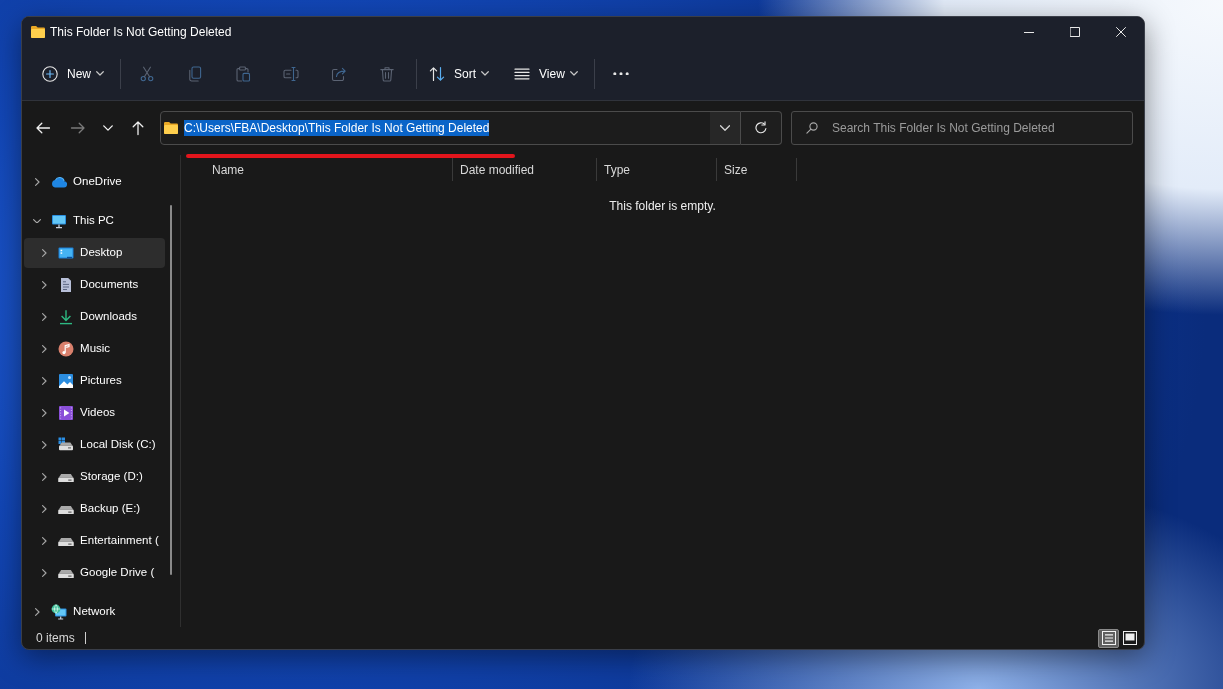 This screenshot has height=689, width=1223. What do you see at coordinates (94, 381) in the screenshot?
I see `sidebar-item: Pictures` at bounding box center [94, 381].